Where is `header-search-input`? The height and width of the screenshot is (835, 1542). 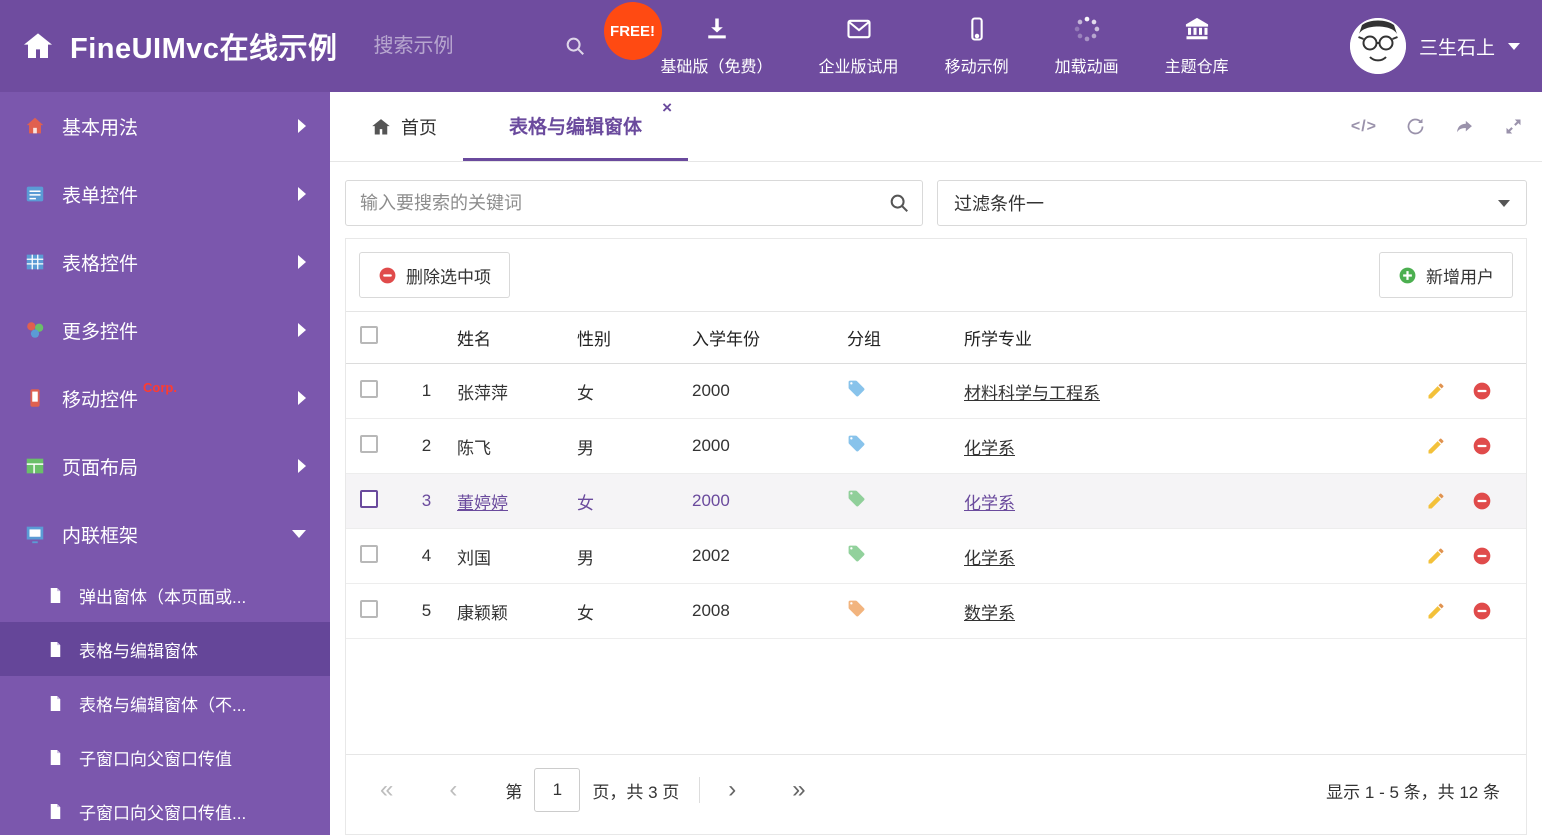 header-search-input is located at coordinates (468, 46).